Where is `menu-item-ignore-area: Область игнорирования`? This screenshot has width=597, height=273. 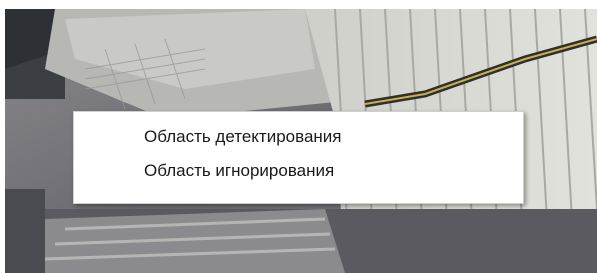
menu-item-ignore-area: Область игнорирования is located at coordinates (298, 171).